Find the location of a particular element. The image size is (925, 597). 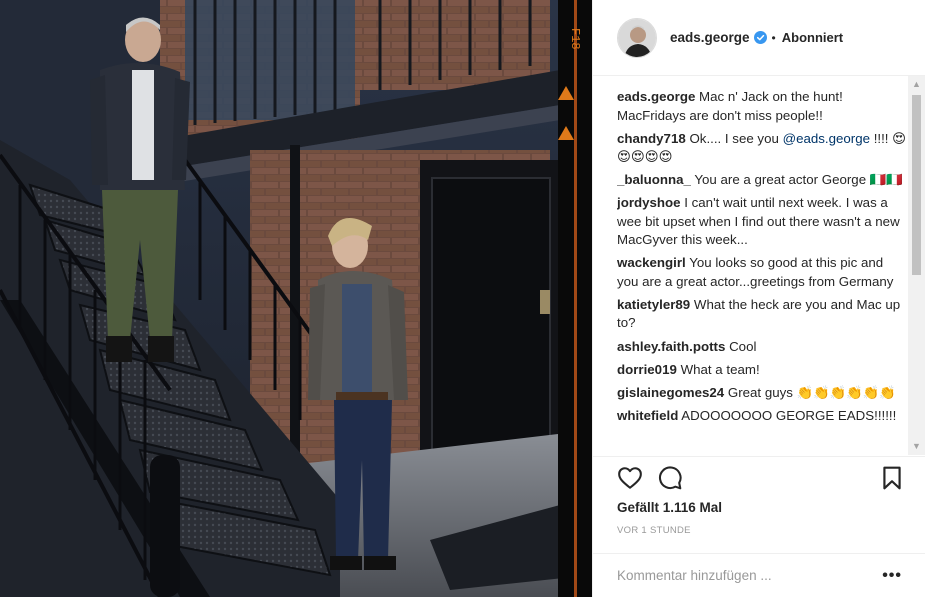

follow-status-button: Abonniert is located at coordinates (812, 37).